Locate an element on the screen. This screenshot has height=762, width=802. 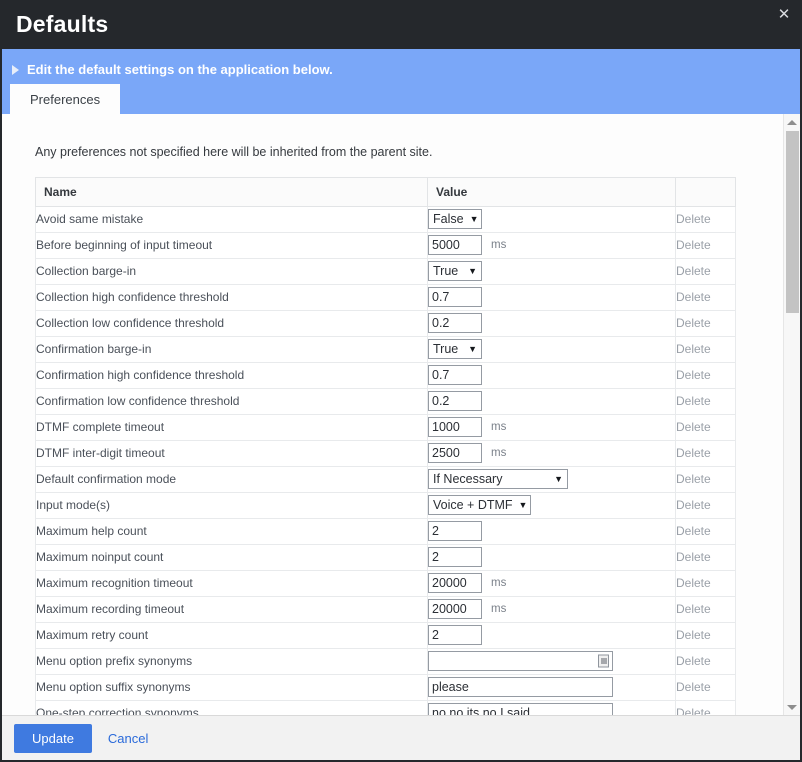
table-row: Maximum retry count Delete is located at coordinates (385, 635).